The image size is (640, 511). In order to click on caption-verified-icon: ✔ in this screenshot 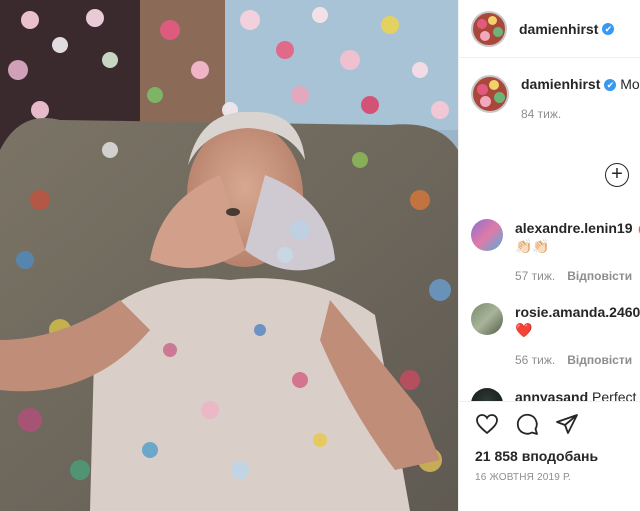, I will do `click(610, 85)`.